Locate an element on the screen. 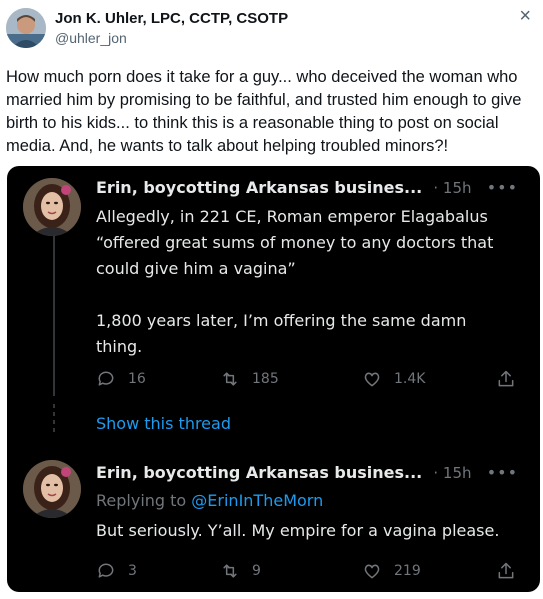  reply-button: 3 is located at coordinates (116, 571).